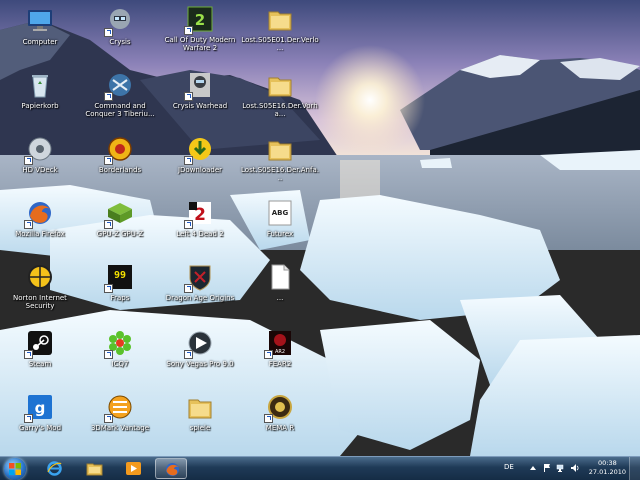  I want to click on taskbar-media-player, so click(133, 468).